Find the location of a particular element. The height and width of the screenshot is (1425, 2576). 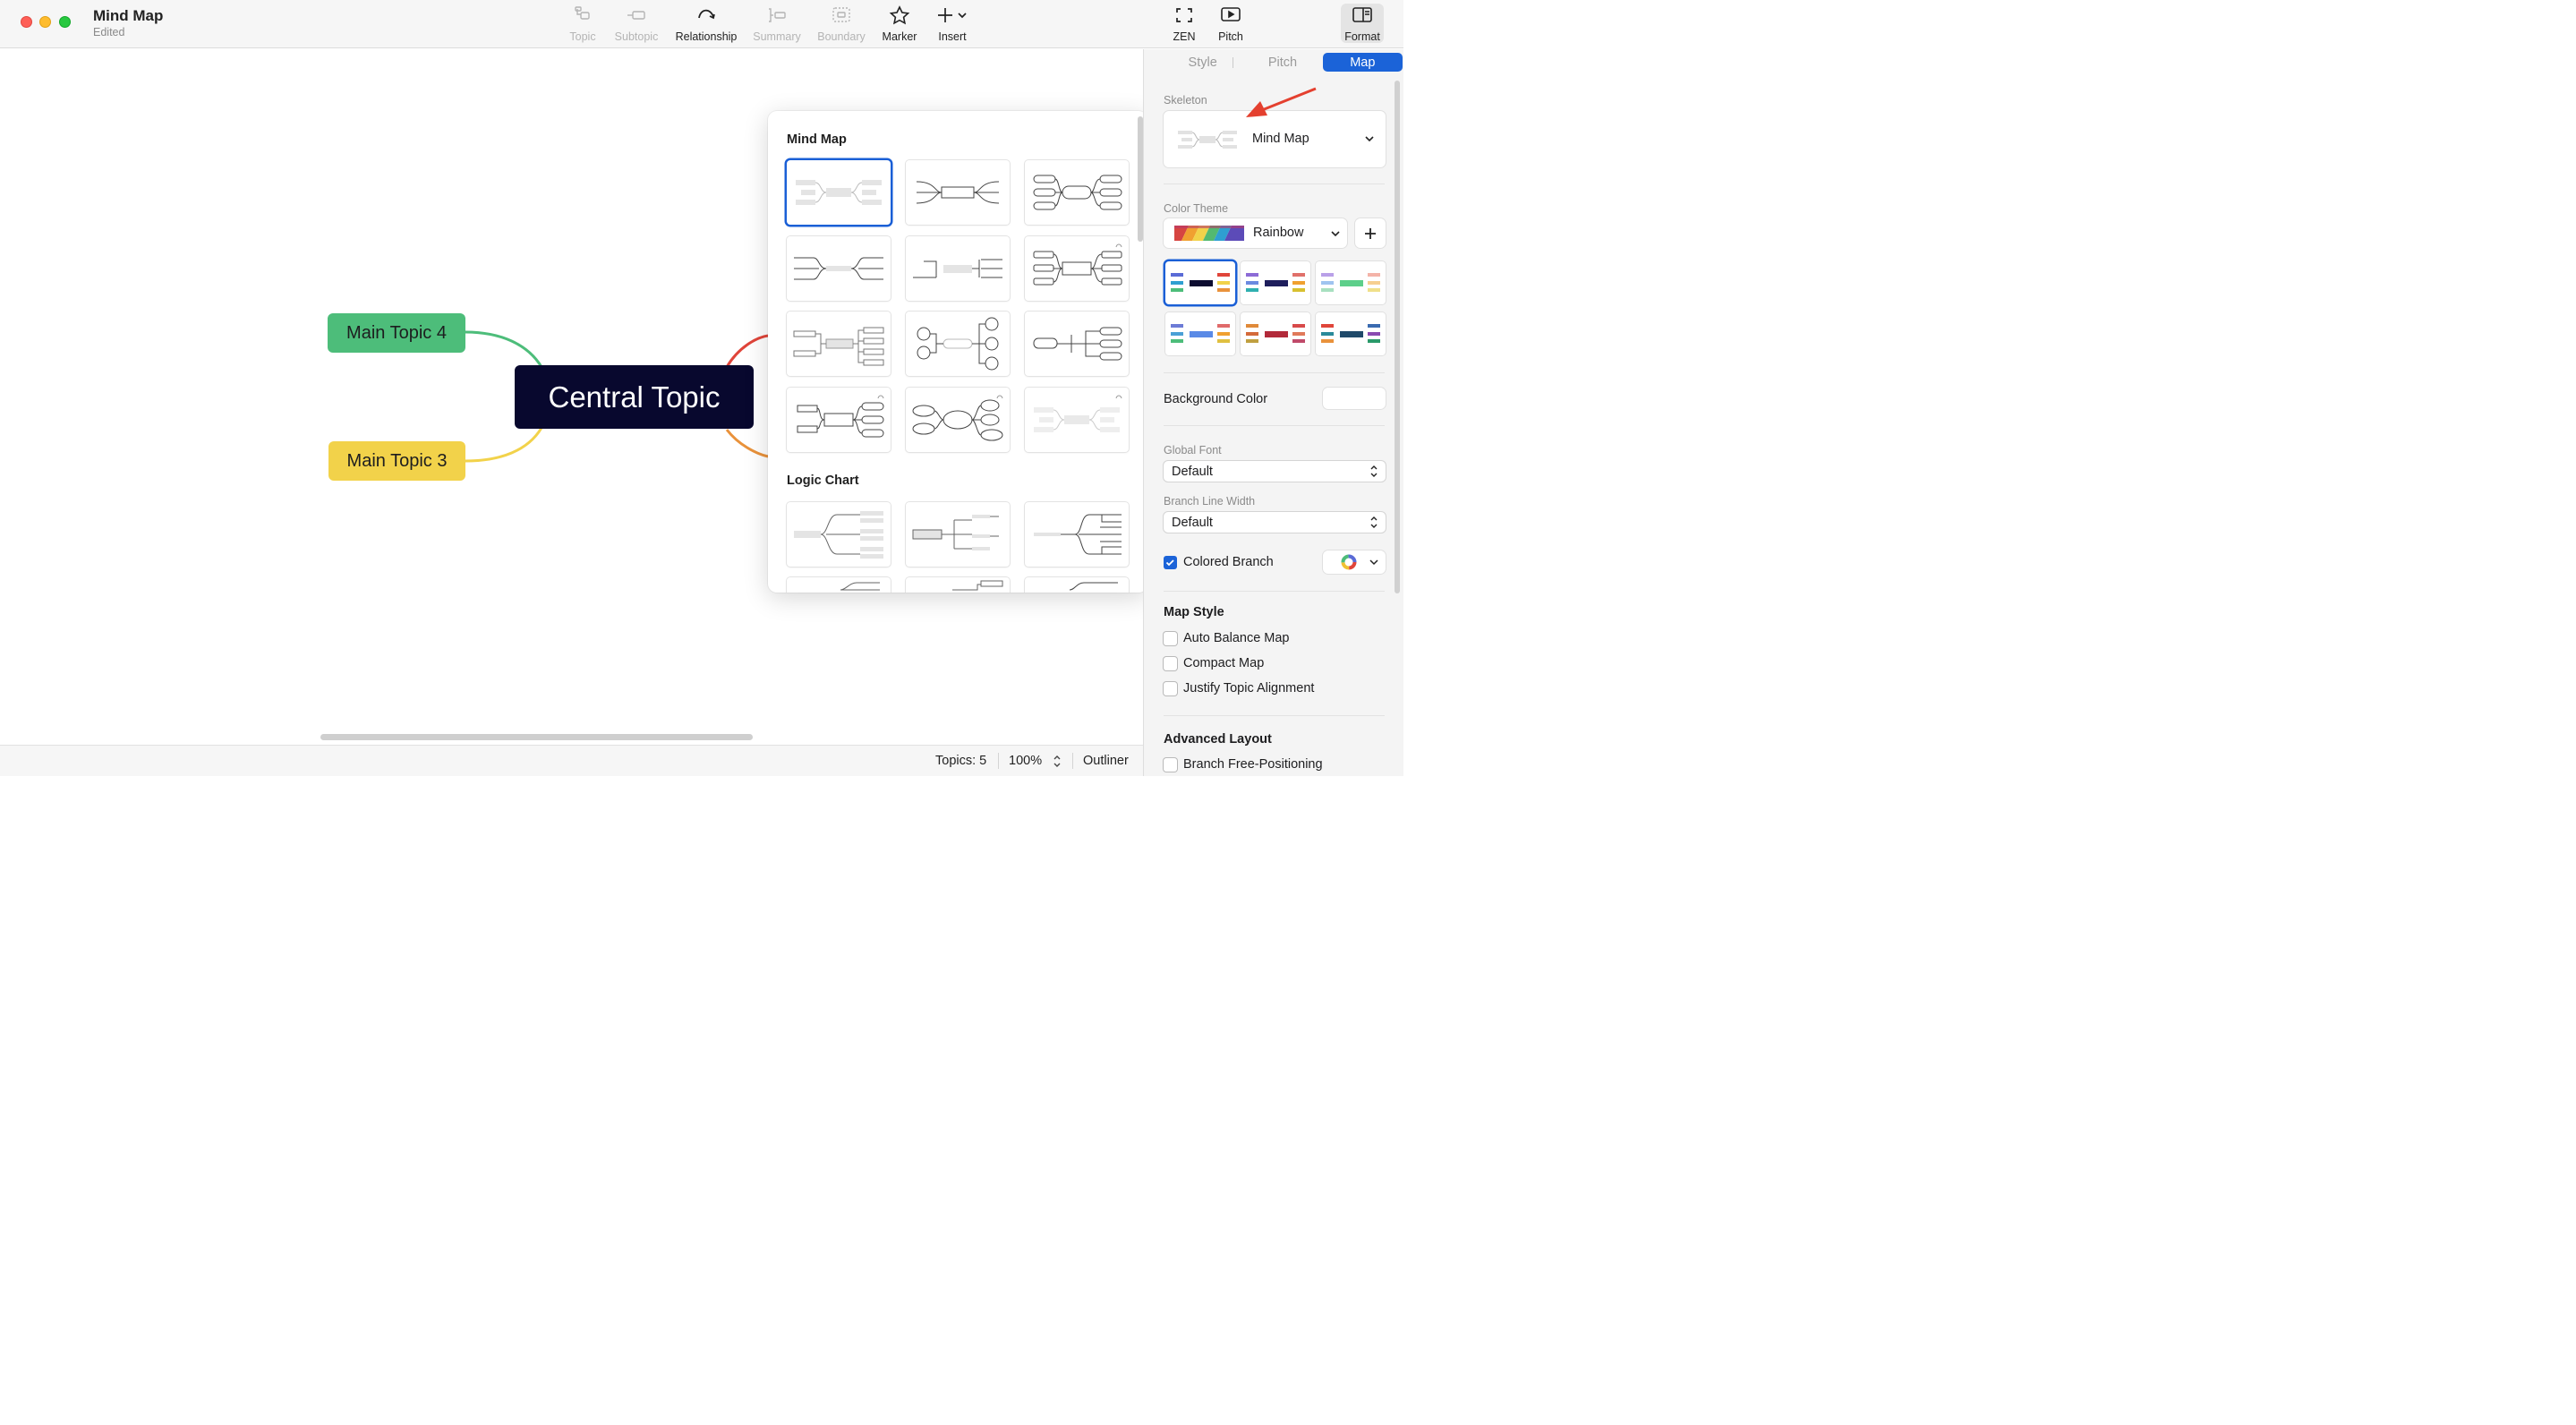

star-icon is located at coordinates (899, 15).